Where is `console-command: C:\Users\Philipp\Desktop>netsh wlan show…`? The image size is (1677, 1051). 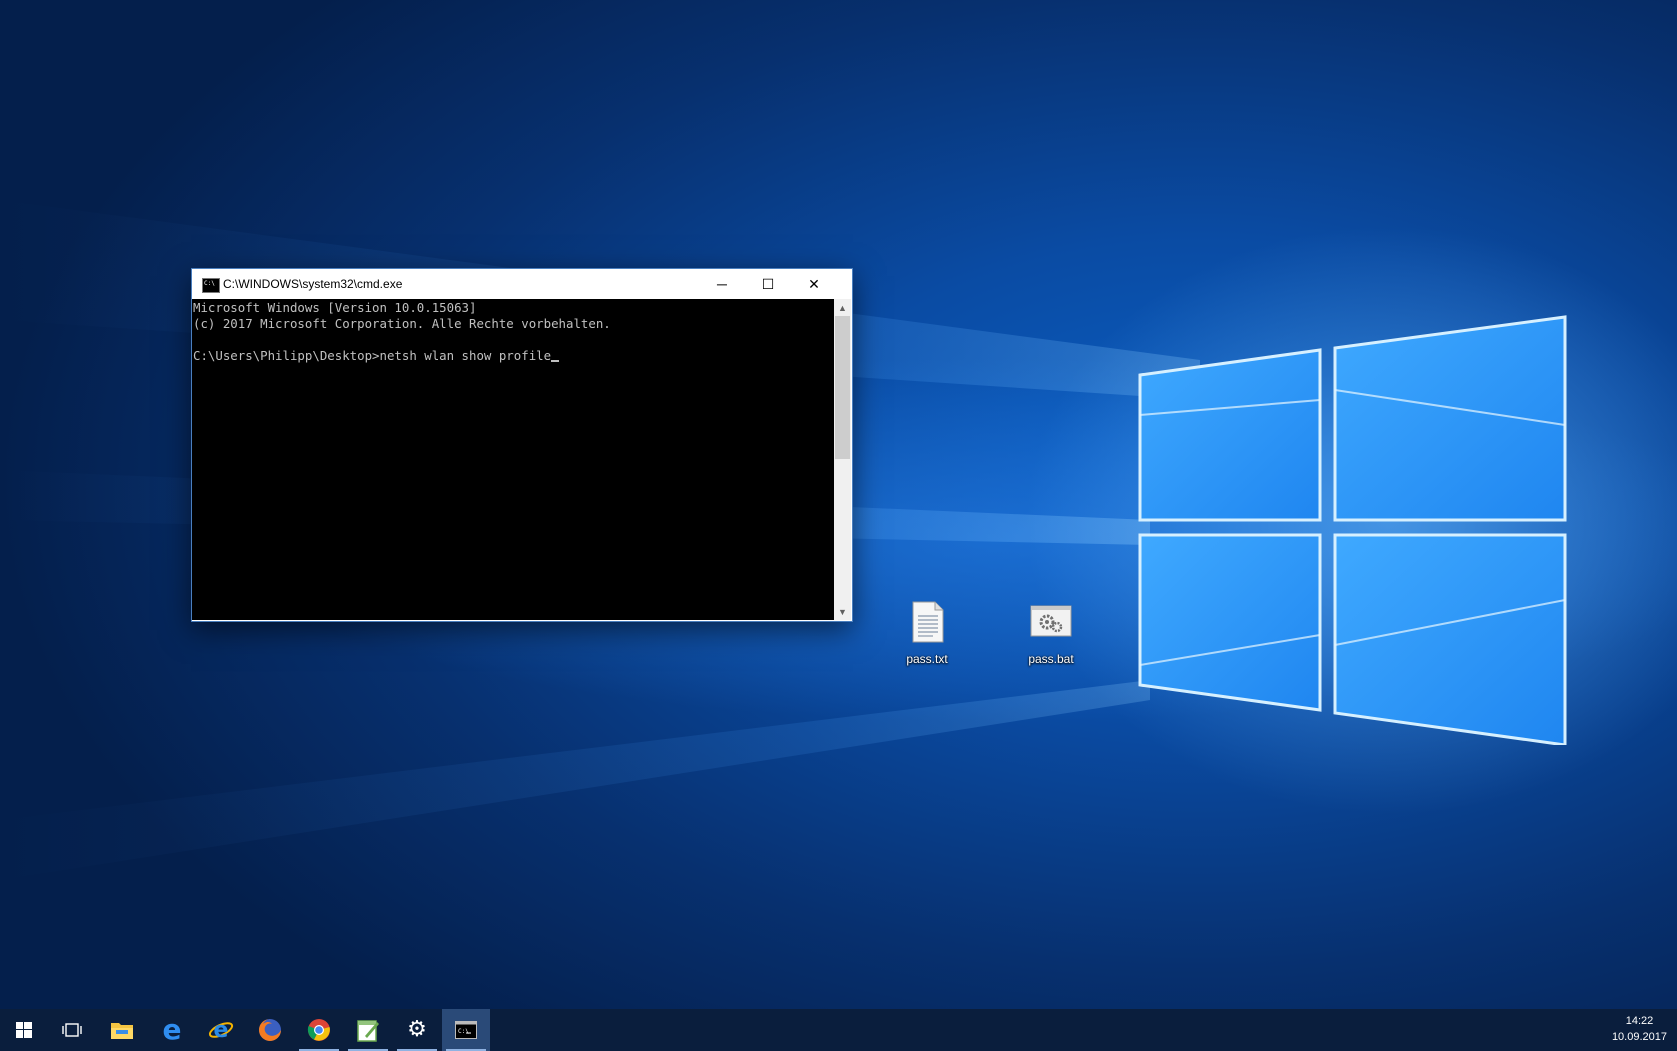
console-command: C:\Users\Philipp\Desktop>netsh wlan show… is located at coordinates (372, 355).